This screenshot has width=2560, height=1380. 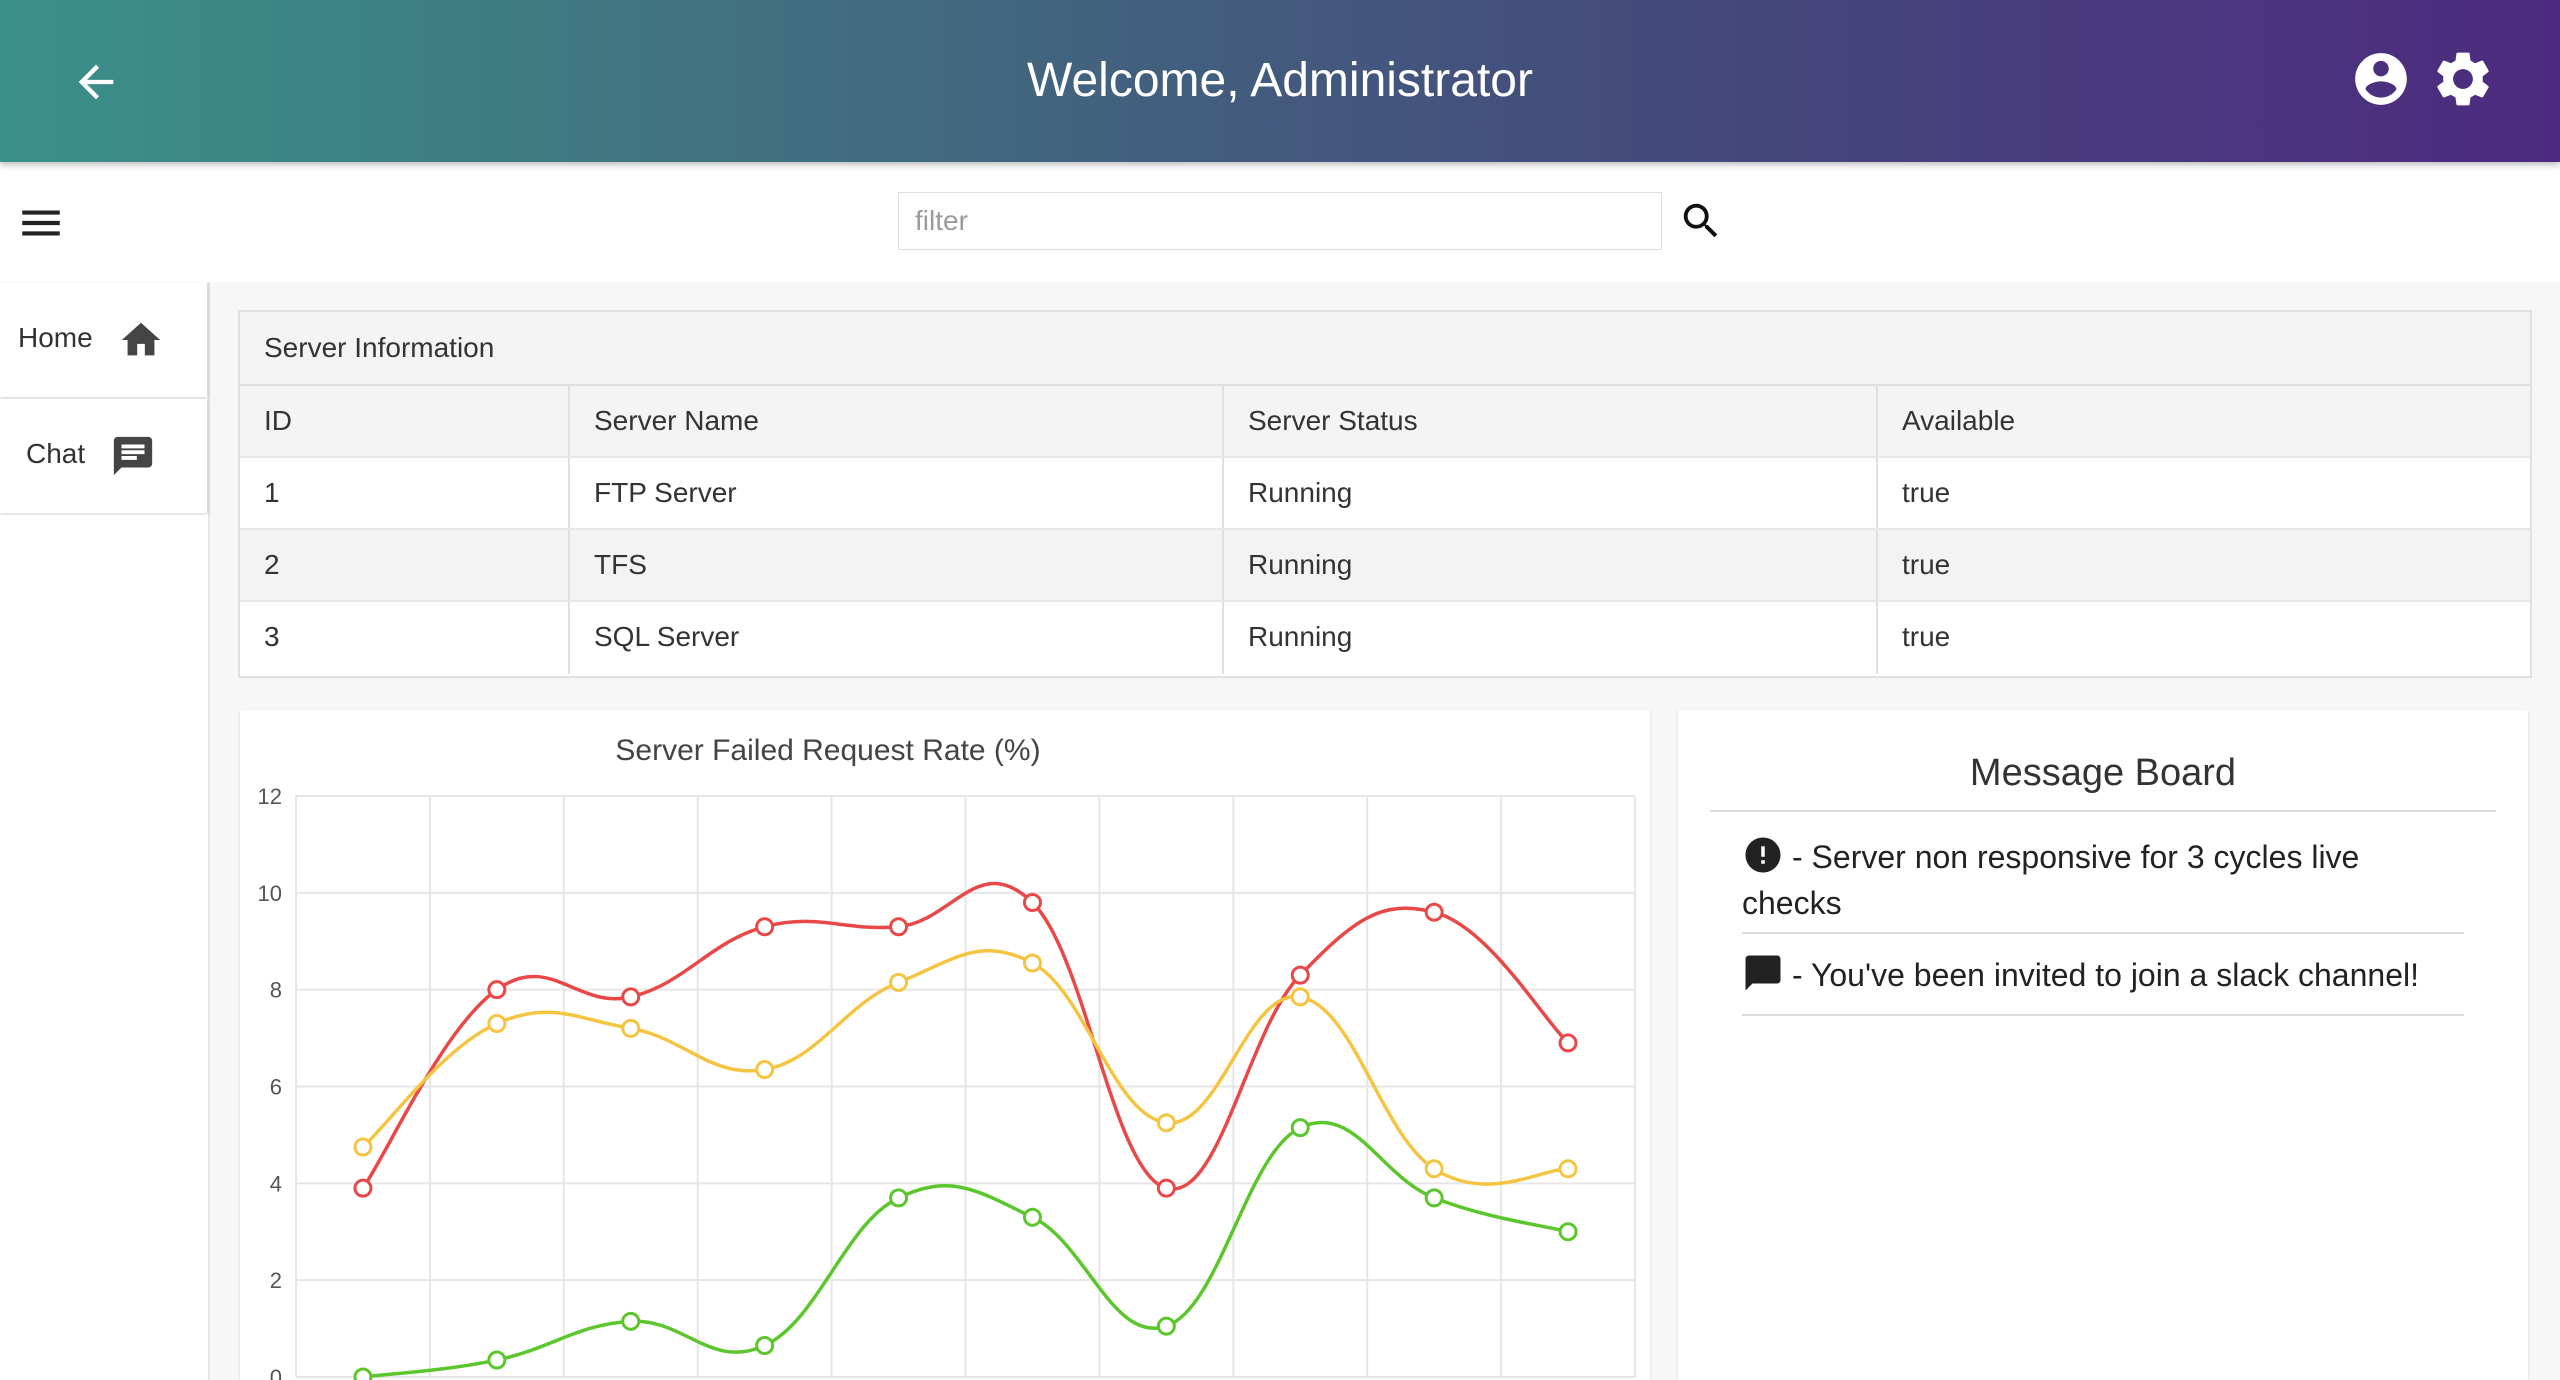 I want to click on table-cell-id: 1, so click(x=405, y=493).